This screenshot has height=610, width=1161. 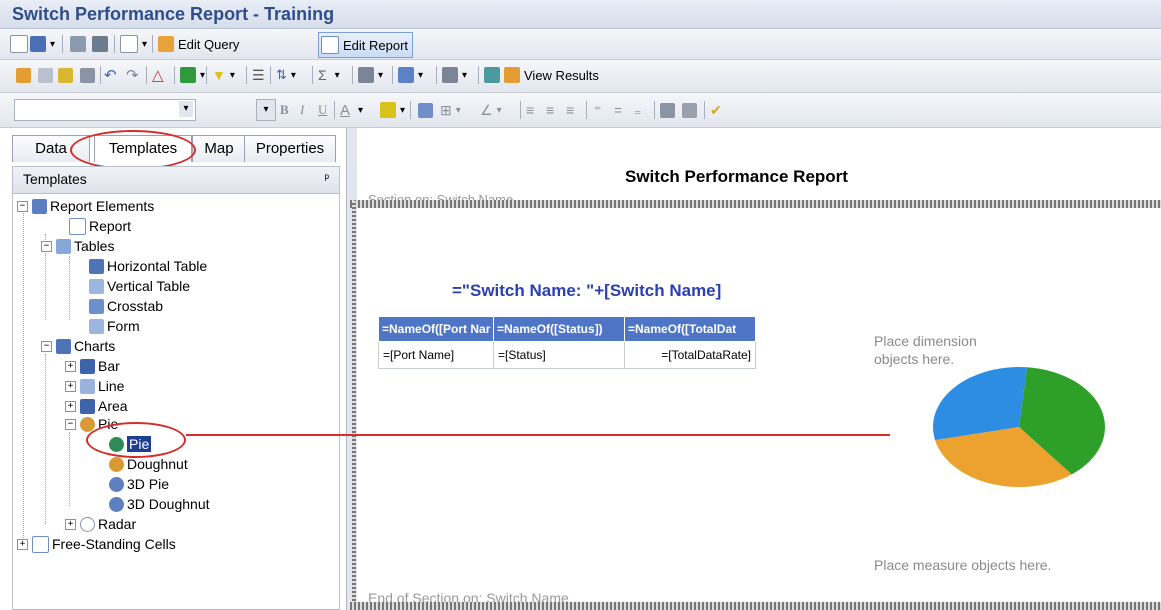 What do you see at coordinates (139, 484) in the screenshot?
I see `tree-node-3d-pie: 3D Pie` at bounding box center [139, 484].